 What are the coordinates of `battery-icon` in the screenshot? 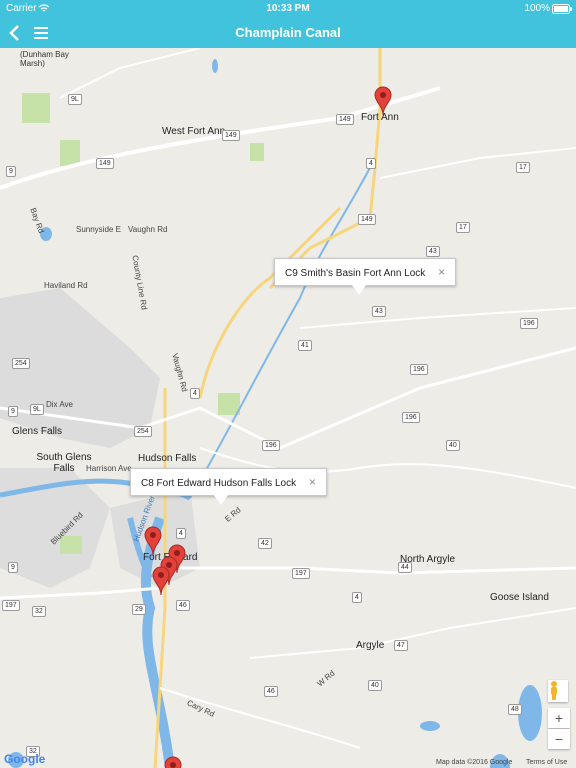 It's located at (562, 10).